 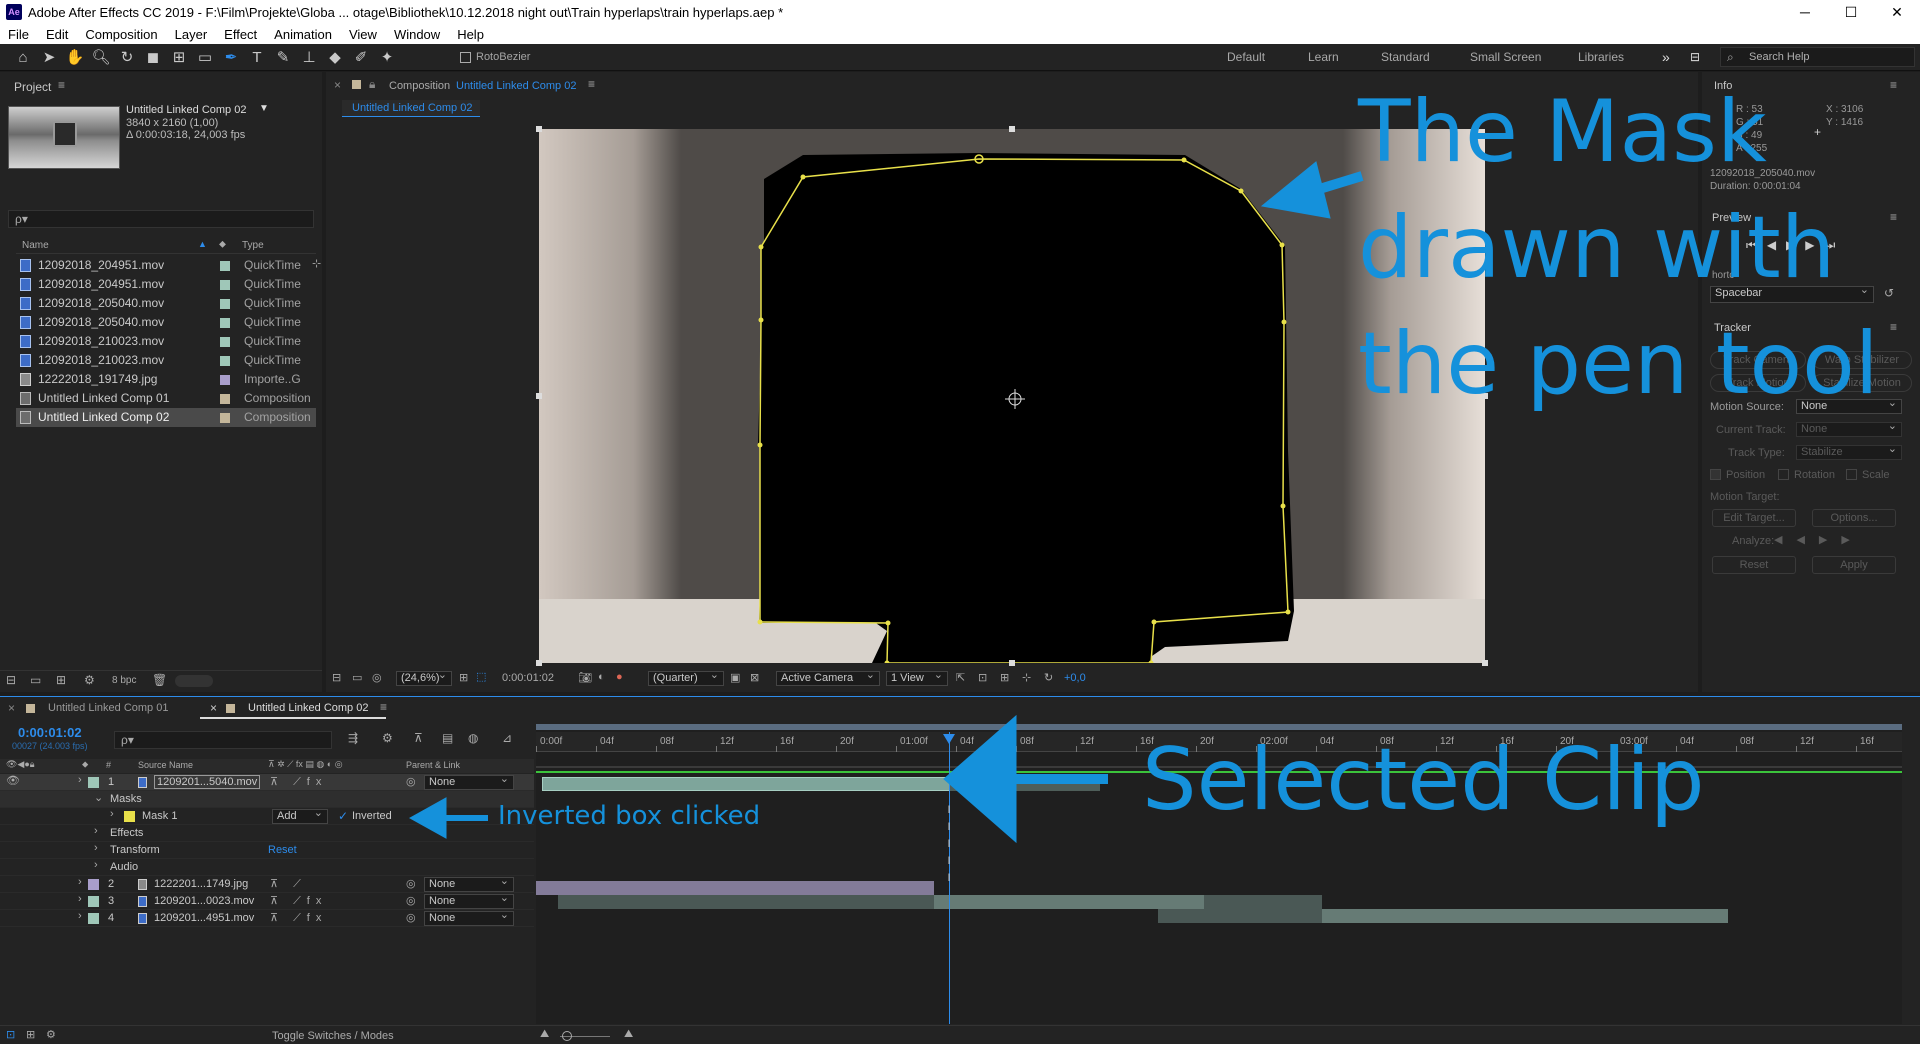 What do you see at coordinates (267, 918) in the screenshot?
I see `layer-row: › 4 1209201...4951.mov ⊼ ⟋fx ◎ None` at bounding box center [267, 918].